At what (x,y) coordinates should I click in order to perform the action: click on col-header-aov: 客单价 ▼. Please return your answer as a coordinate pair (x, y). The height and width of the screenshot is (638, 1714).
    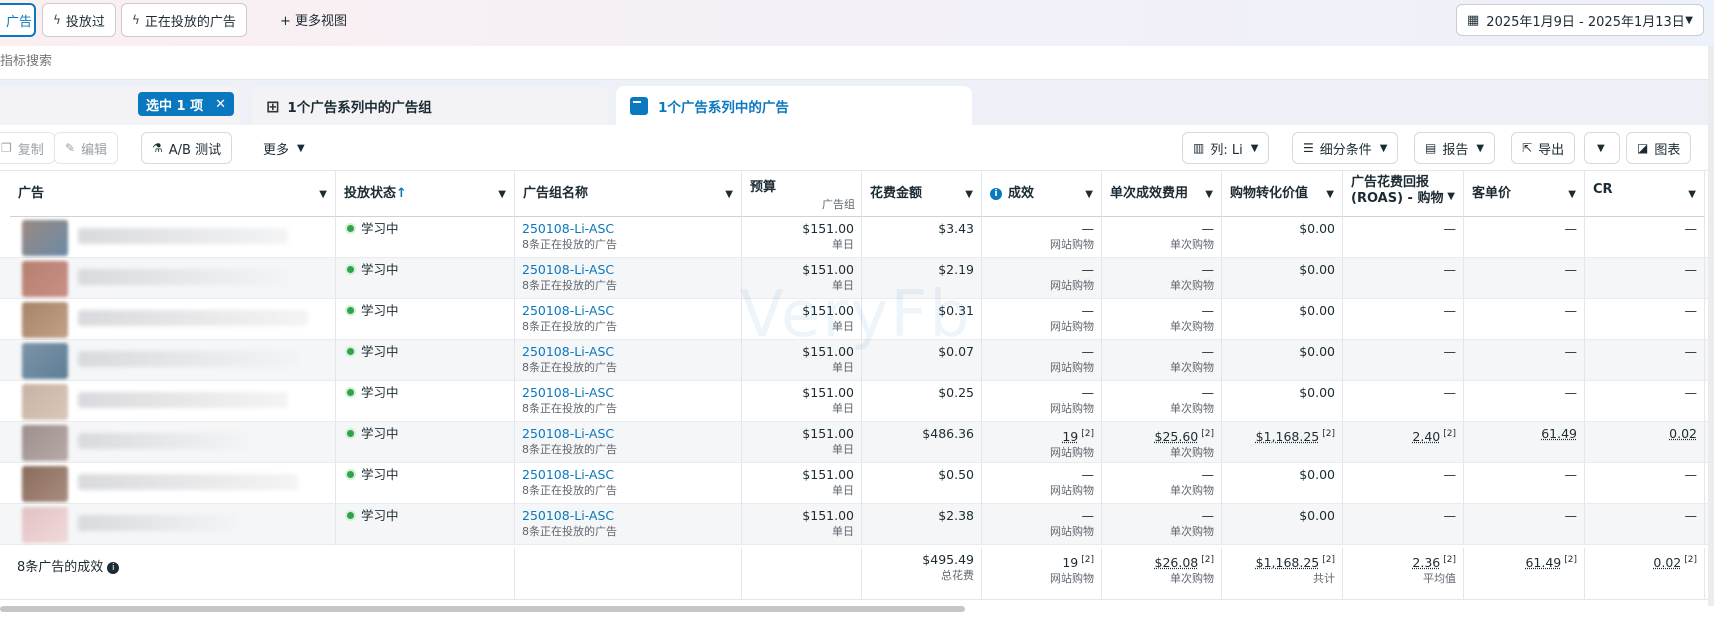
    Looking at the image, I should click on (1524, 194).